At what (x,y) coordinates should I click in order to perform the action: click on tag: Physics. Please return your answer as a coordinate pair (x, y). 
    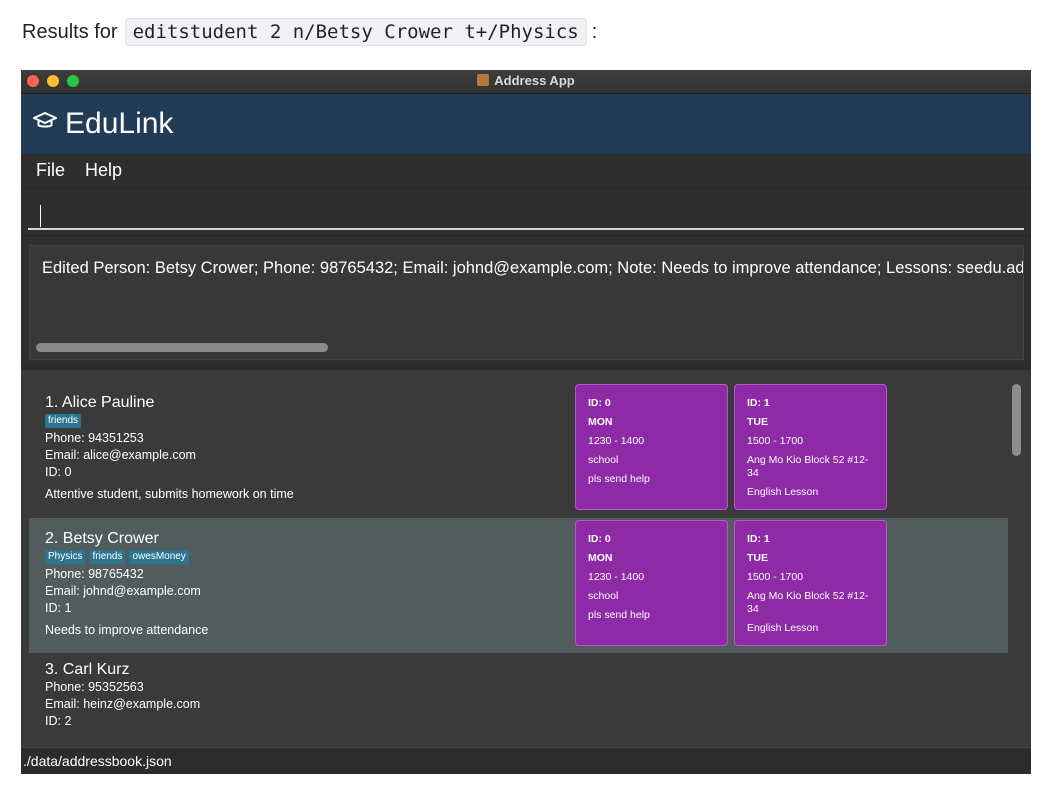
    Looking at the image, I should click on (65, 557).